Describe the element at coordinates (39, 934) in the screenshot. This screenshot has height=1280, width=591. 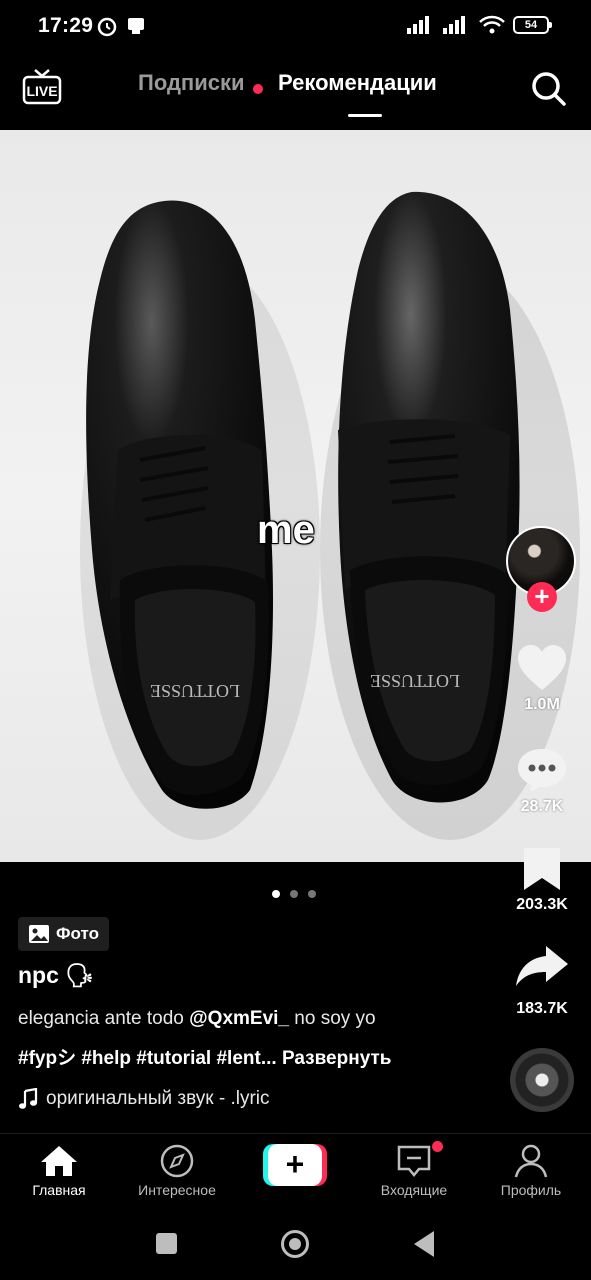
I see `image-icon` at that location.